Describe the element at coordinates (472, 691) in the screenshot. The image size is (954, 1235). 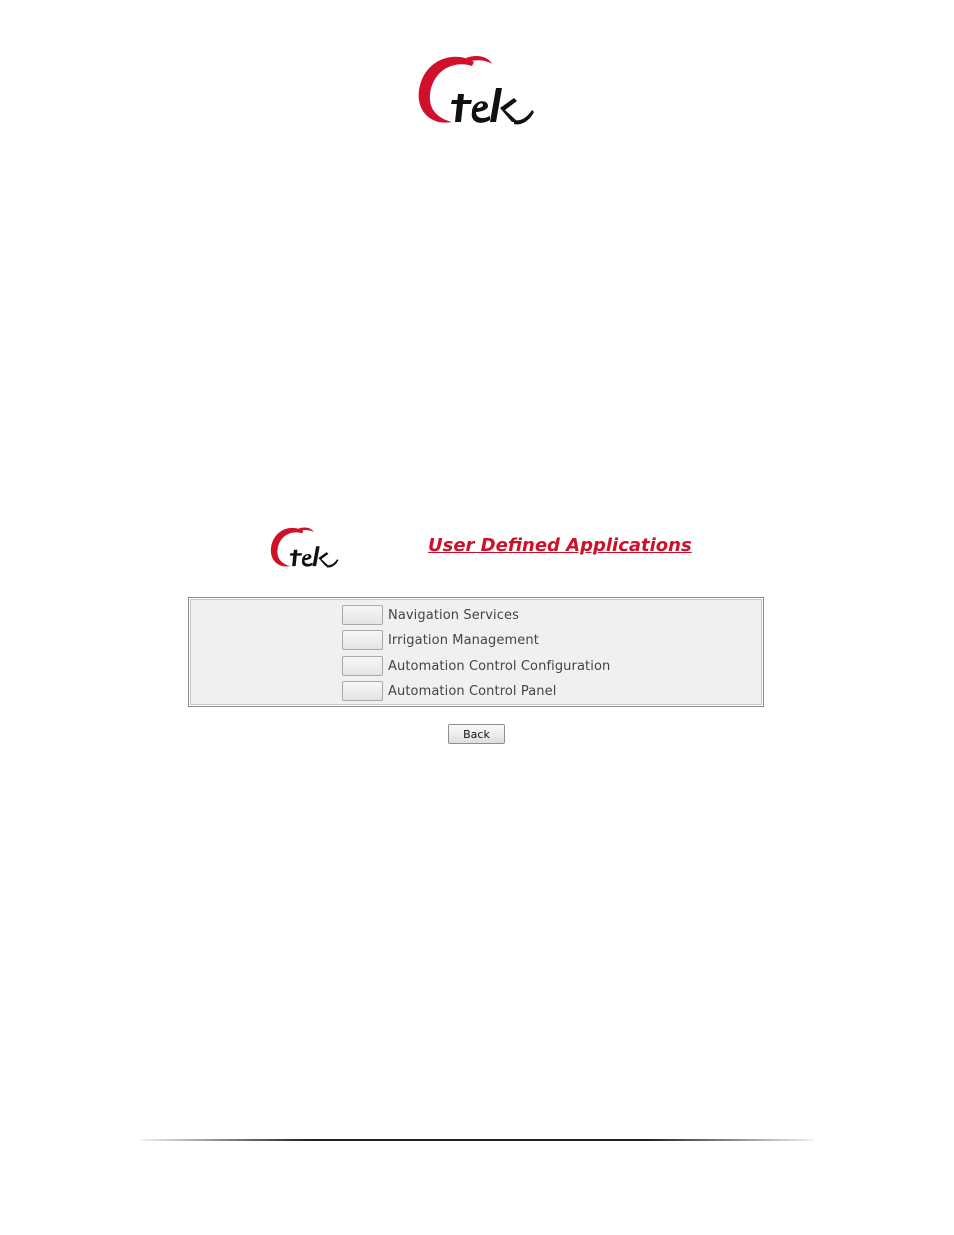
I see `automation-control-panel-label: Automation Control Panel` at that location.